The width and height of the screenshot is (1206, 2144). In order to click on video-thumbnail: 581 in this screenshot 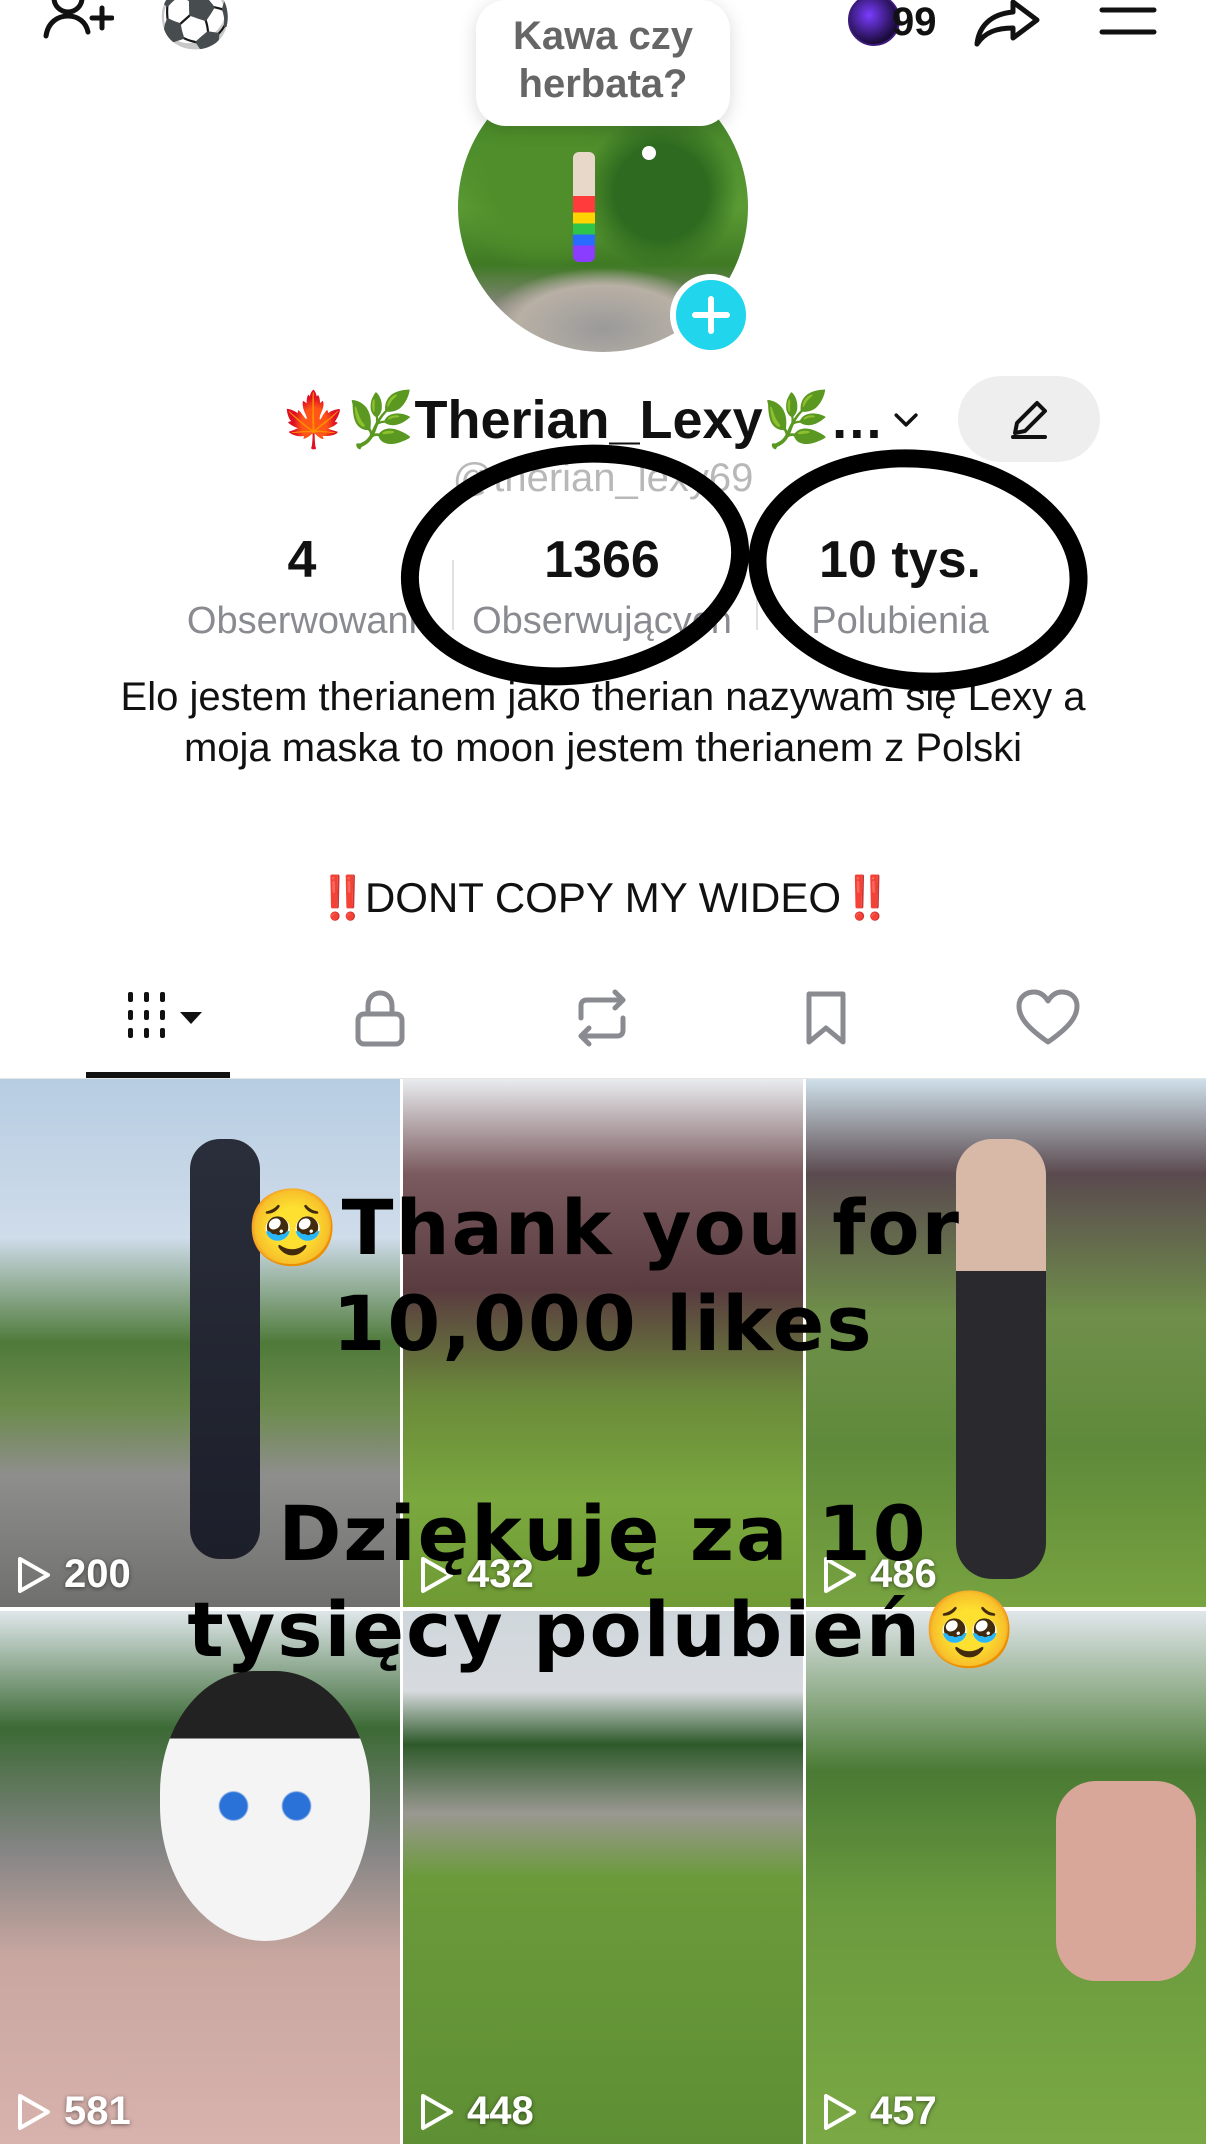, I will do `click(200, 1877)`.